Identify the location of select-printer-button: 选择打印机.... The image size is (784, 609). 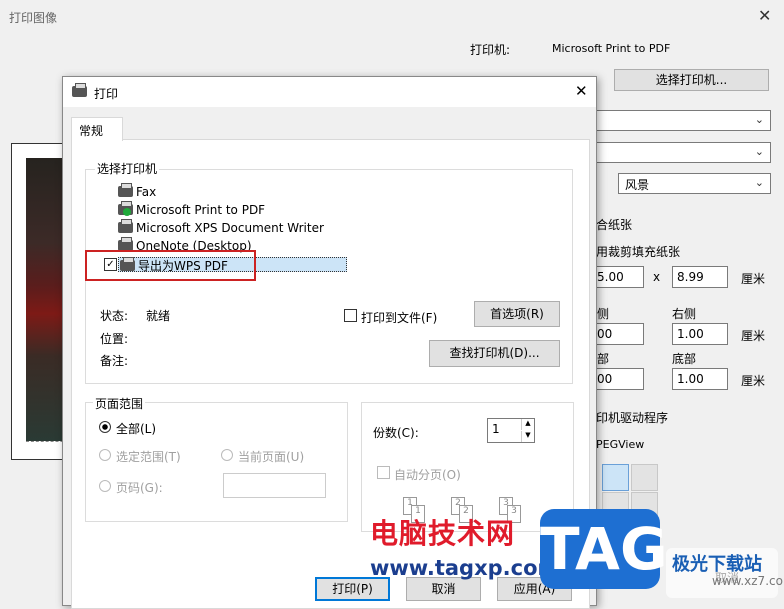
(691, 80).